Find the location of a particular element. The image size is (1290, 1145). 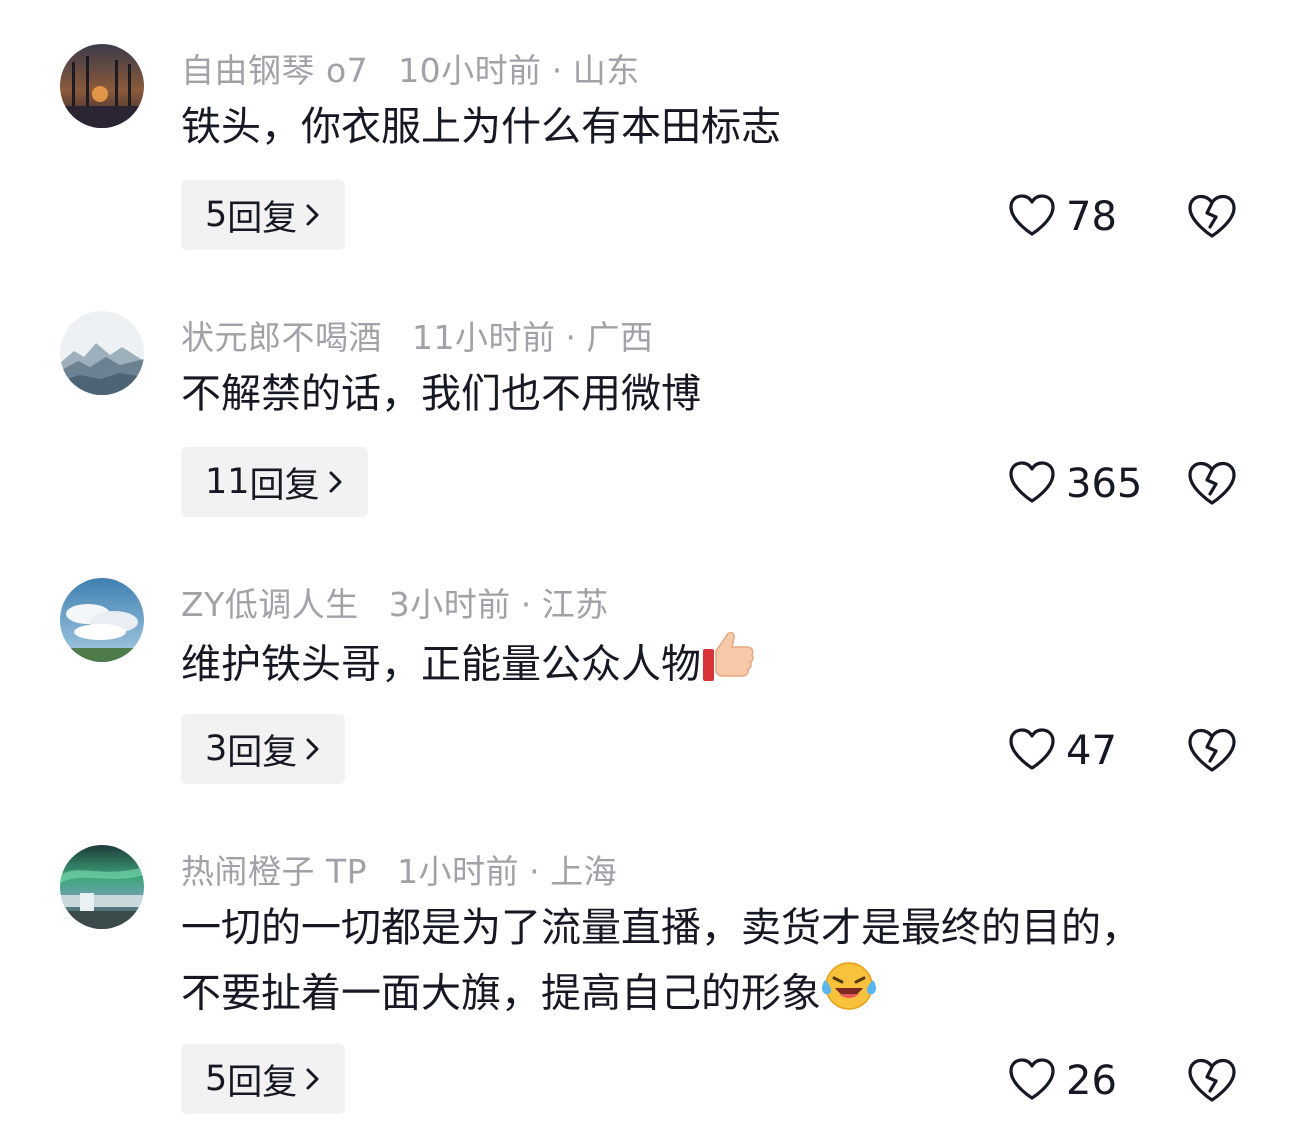

reply-count: 3 is located at coordinates (216, 749).